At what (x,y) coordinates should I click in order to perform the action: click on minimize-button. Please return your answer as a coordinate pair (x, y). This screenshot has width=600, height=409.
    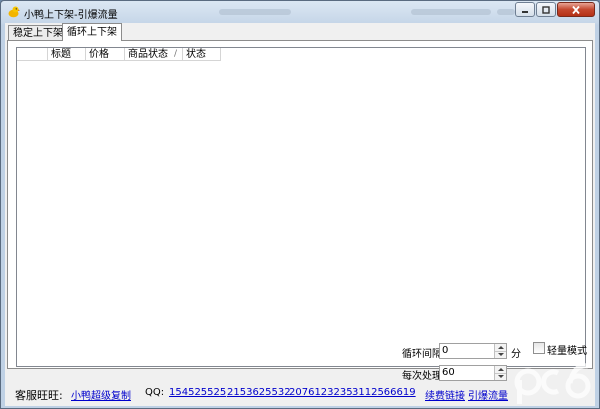
    Looking at the image, I should click on (525, 9).